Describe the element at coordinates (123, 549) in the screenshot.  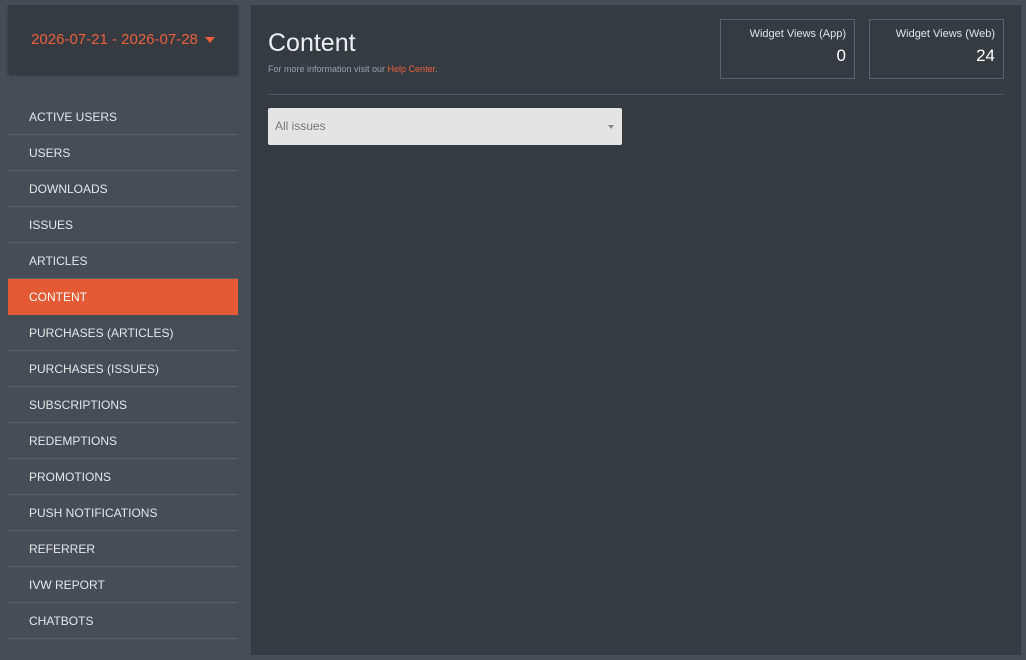
I see `sidebar-item-referrer: REFERRER` at that location.